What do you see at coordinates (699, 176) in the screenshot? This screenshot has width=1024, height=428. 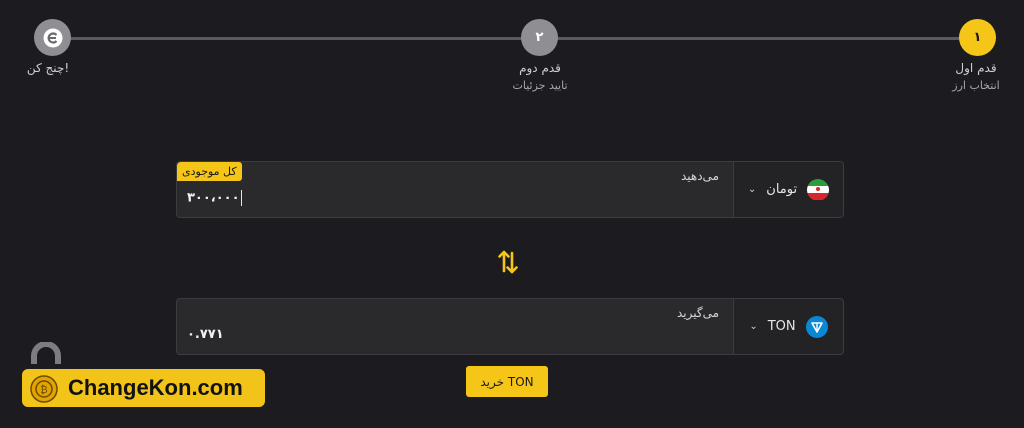 I see `give-label: می‌دهید` at bounding box center [699, 176].